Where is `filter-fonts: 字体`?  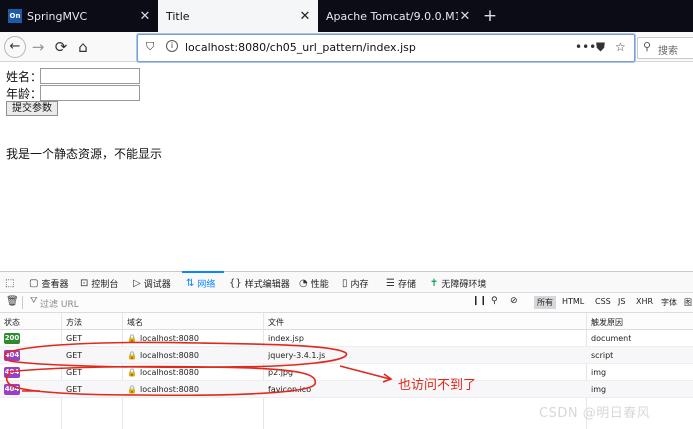
filter-fonts: 字体 is located at coordinates (669, 302).